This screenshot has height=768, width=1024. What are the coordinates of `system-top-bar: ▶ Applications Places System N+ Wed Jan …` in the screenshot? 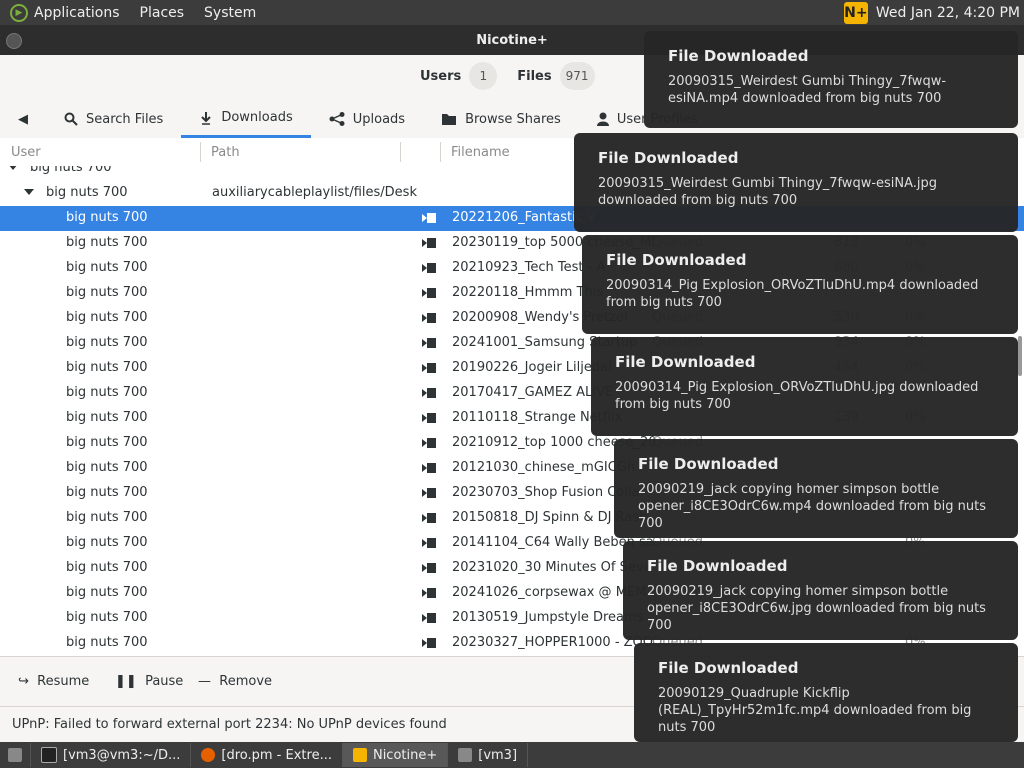 It's located at (512, 12).